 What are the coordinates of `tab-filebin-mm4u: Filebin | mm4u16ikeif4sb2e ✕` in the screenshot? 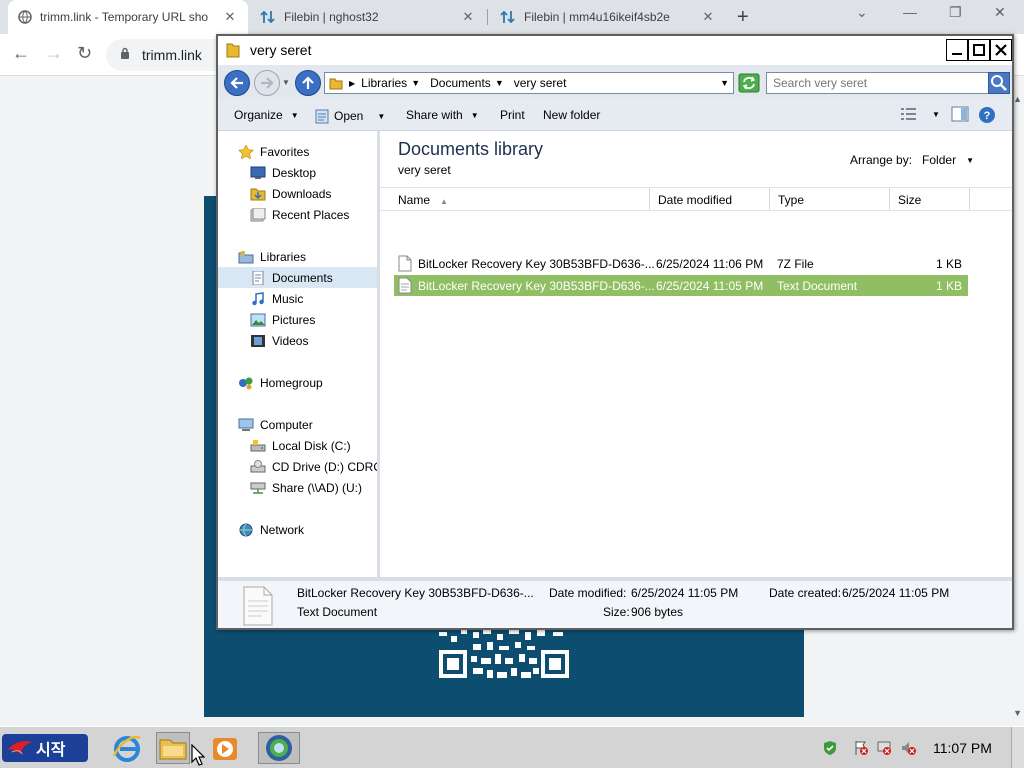 It's located at (608, 17).